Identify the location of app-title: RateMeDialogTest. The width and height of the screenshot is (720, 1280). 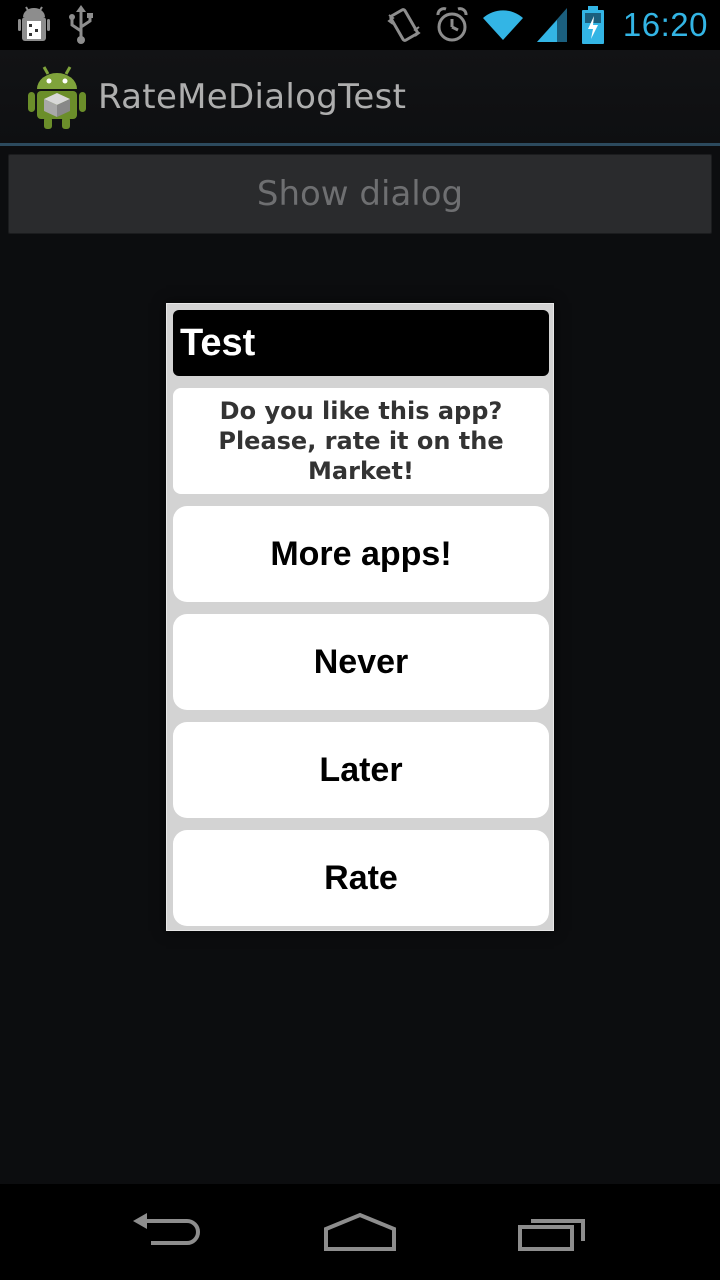
(252, 96).